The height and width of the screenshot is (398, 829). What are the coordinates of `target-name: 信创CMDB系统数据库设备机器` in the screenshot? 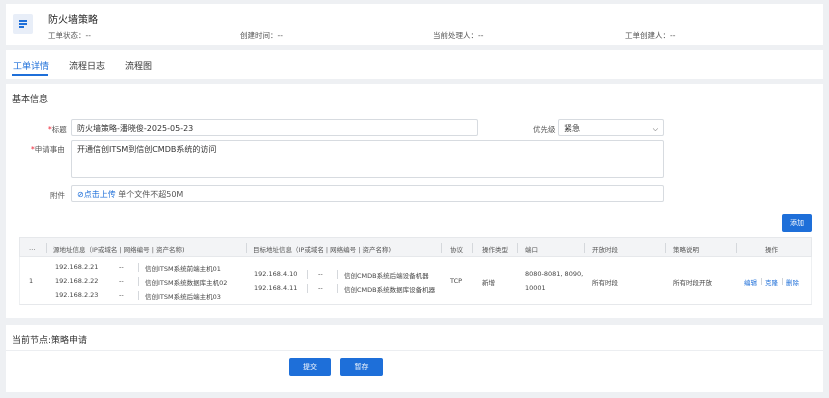 It's located at (390, 290).